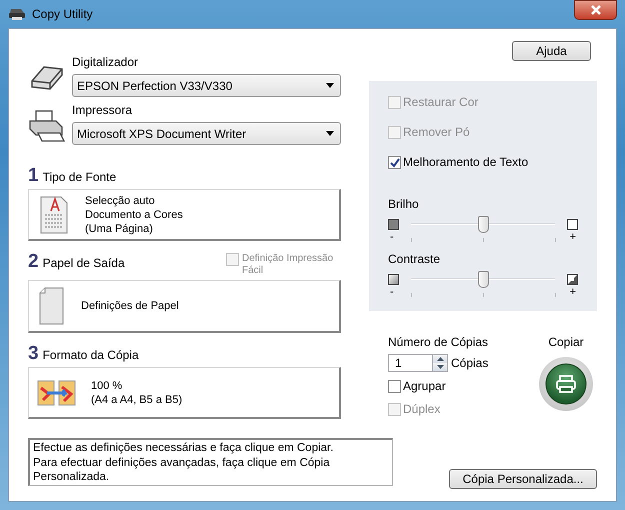  I want to click on panel-text: Documento a Cores, so click(134, 215).